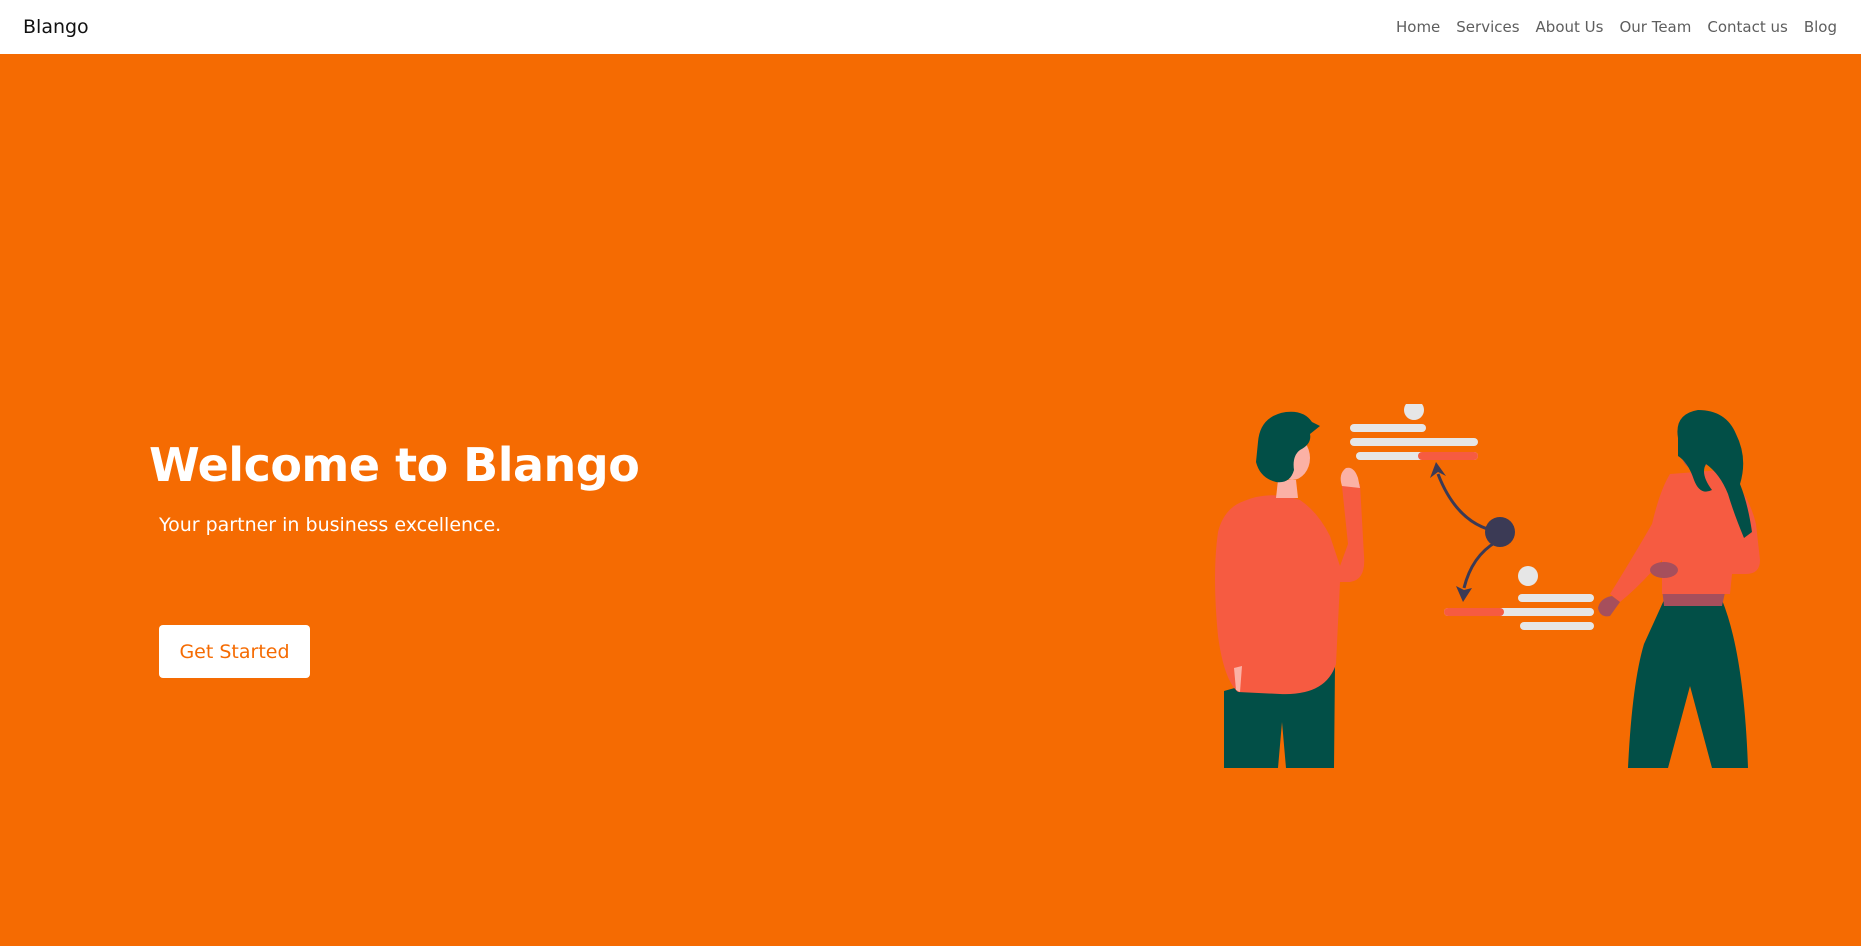 This screenshot has height=946, width=1861. Describe the element at coordinates (234, 651) in the screenshot. I see `get-started-button: Get Started` at that location.